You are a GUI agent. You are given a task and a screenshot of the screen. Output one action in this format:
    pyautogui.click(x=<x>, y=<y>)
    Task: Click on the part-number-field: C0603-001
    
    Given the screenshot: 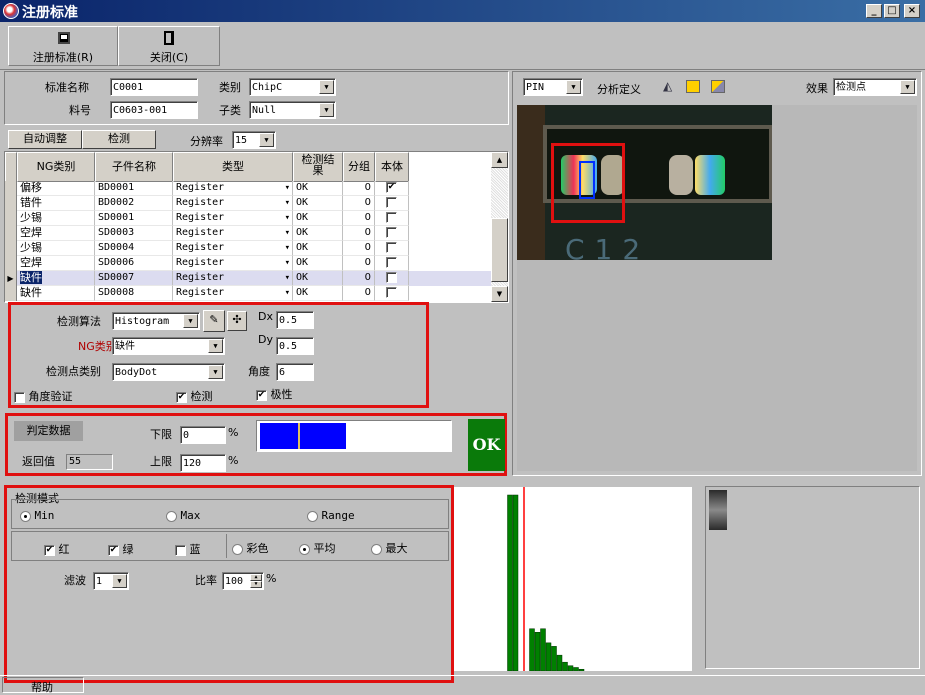 What is the action you would take?
    pyautogui.click(x=154, y=110)
    